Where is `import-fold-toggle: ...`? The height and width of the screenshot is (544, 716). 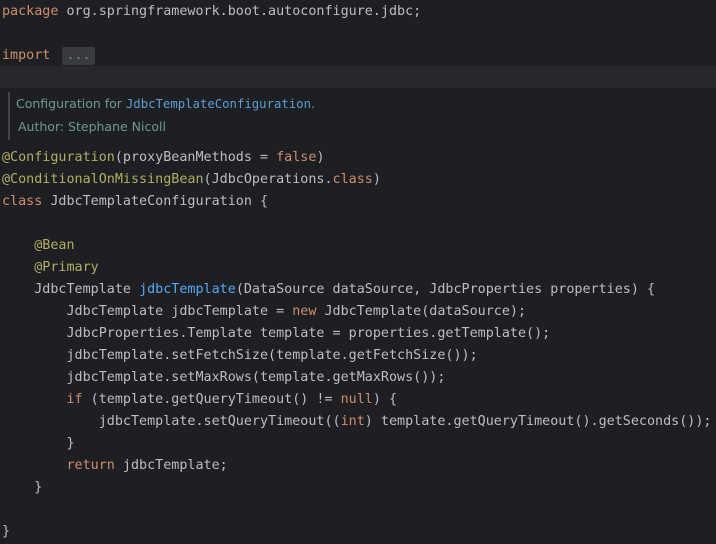
import-fold-toggle: ... is located at coordinates (78, 56).